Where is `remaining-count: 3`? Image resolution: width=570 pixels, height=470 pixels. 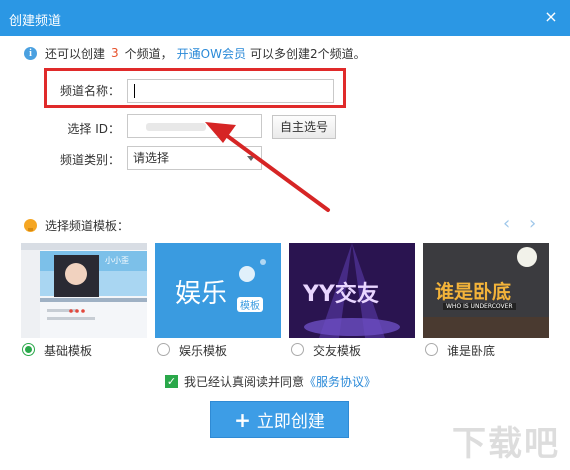 remaining-count: 3 is located at coordinates (115, 53).